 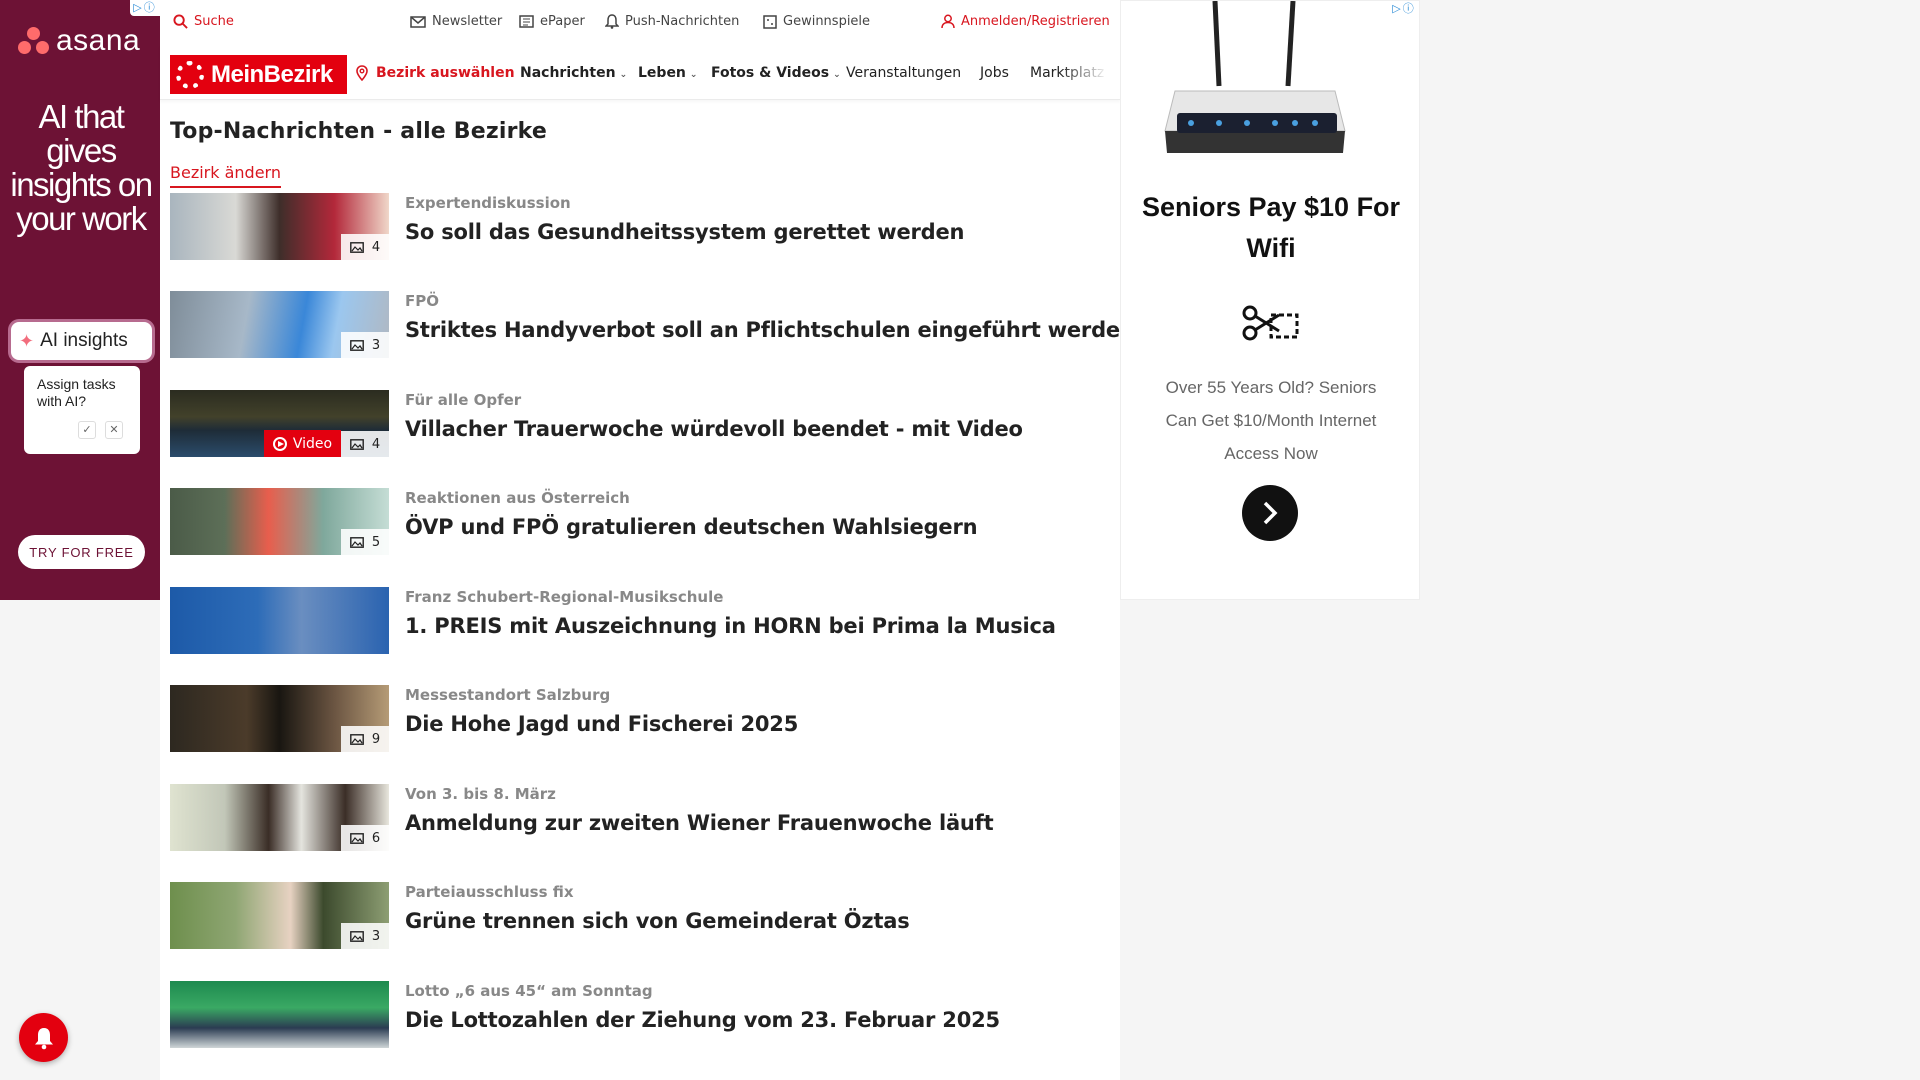 I want to click on bezirk-select-label: Bezirk auswählen, so click(x=445, y=73).